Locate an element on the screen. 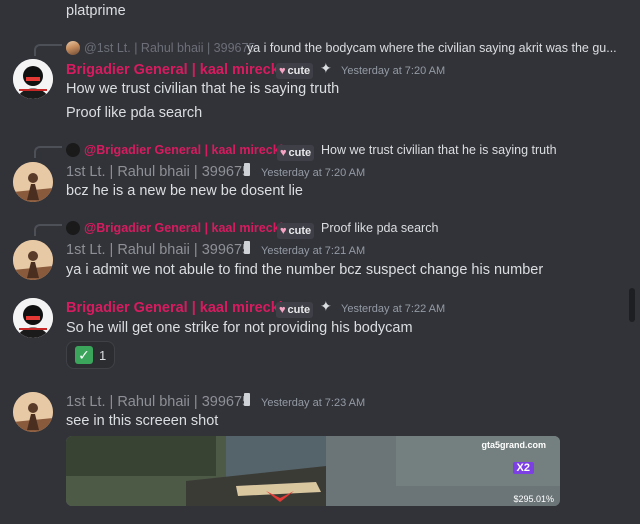 The height and width of the screenshot is (524, 640). timestamp: Yesterday at 7:21 AM is located at coordinates (313, 251).